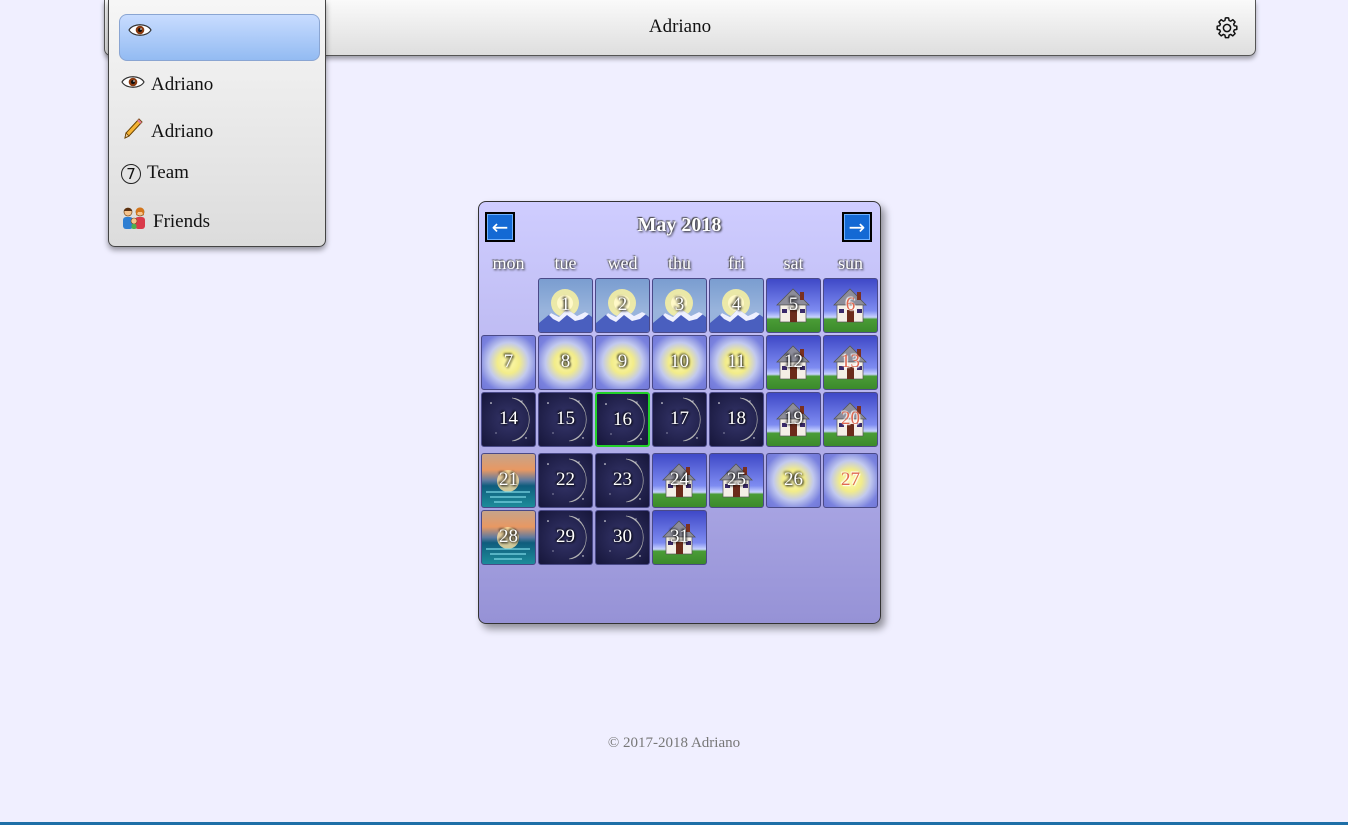  I want to click on calendar-day-number: 27, so click(850, 479).